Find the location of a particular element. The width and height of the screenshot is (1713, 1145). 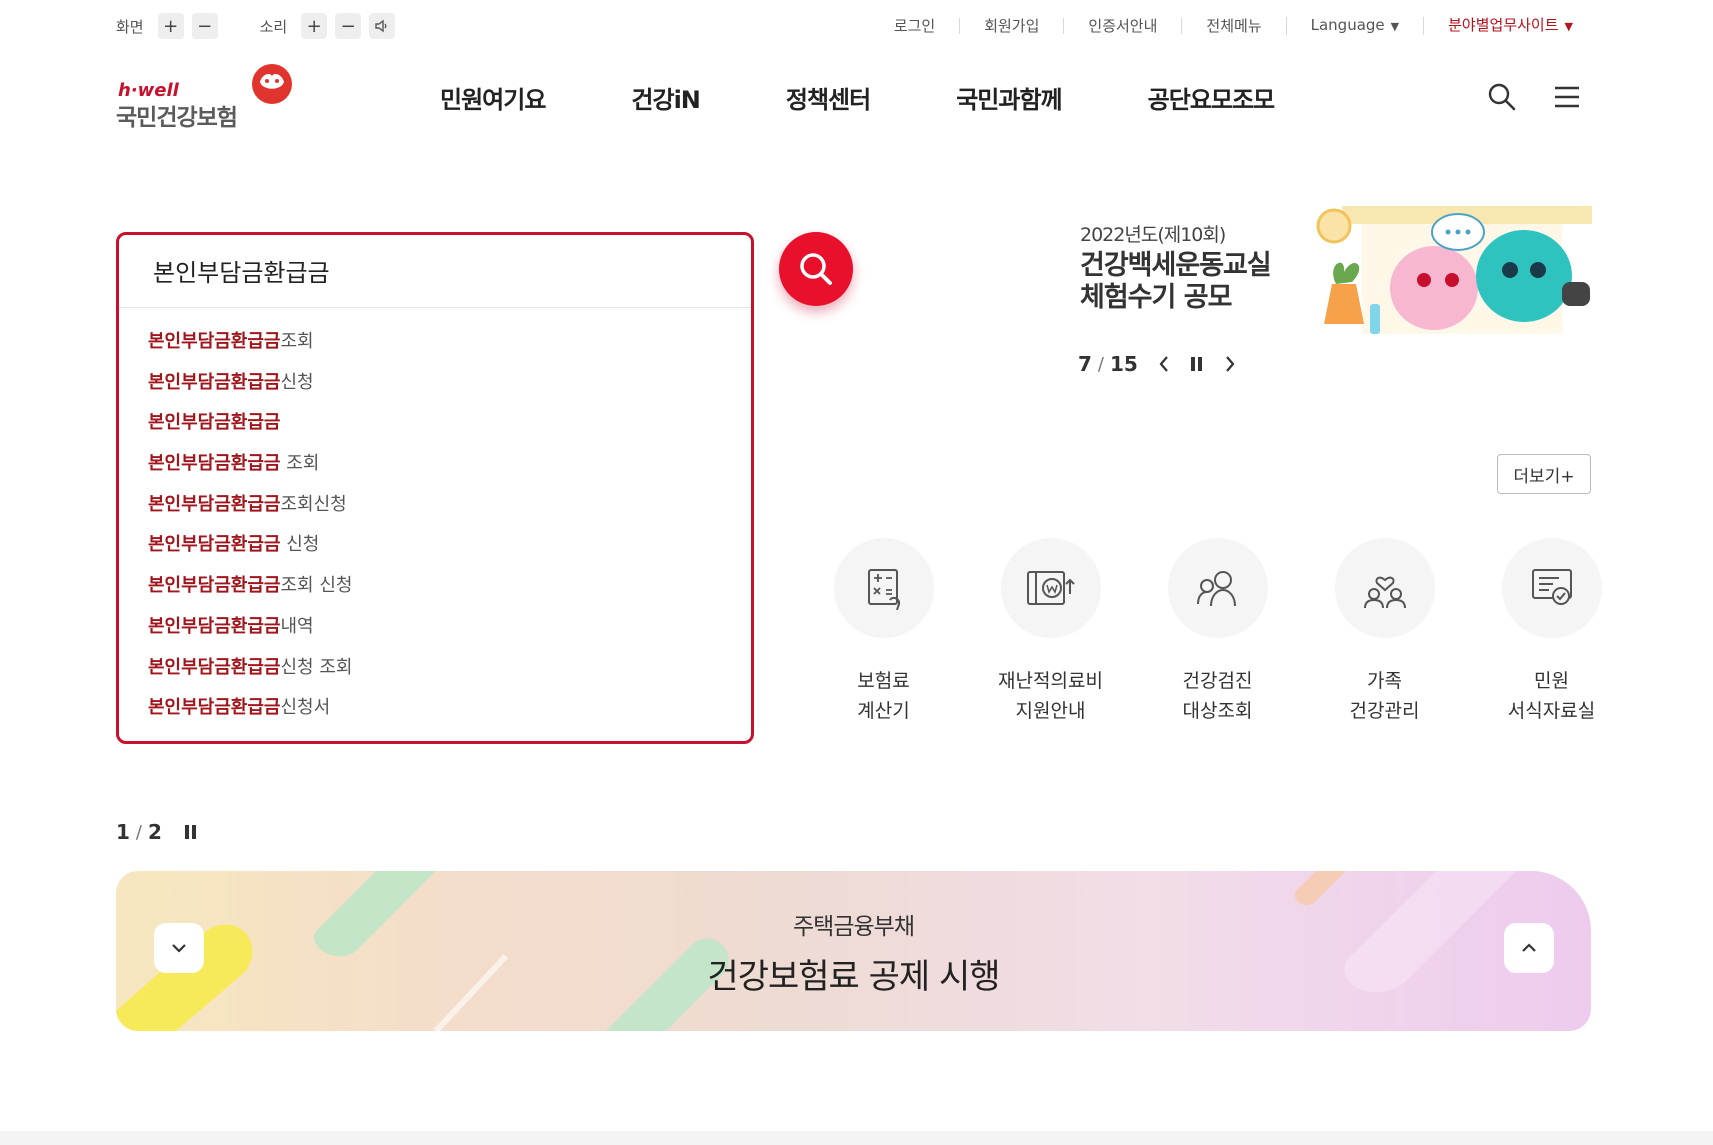

banner-total: 15 is located at coordinates (1124, 364).